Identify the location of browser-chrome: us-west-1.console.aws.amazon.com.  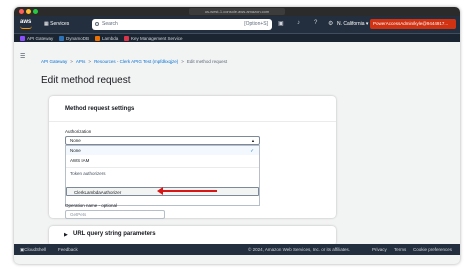
(237, 11).